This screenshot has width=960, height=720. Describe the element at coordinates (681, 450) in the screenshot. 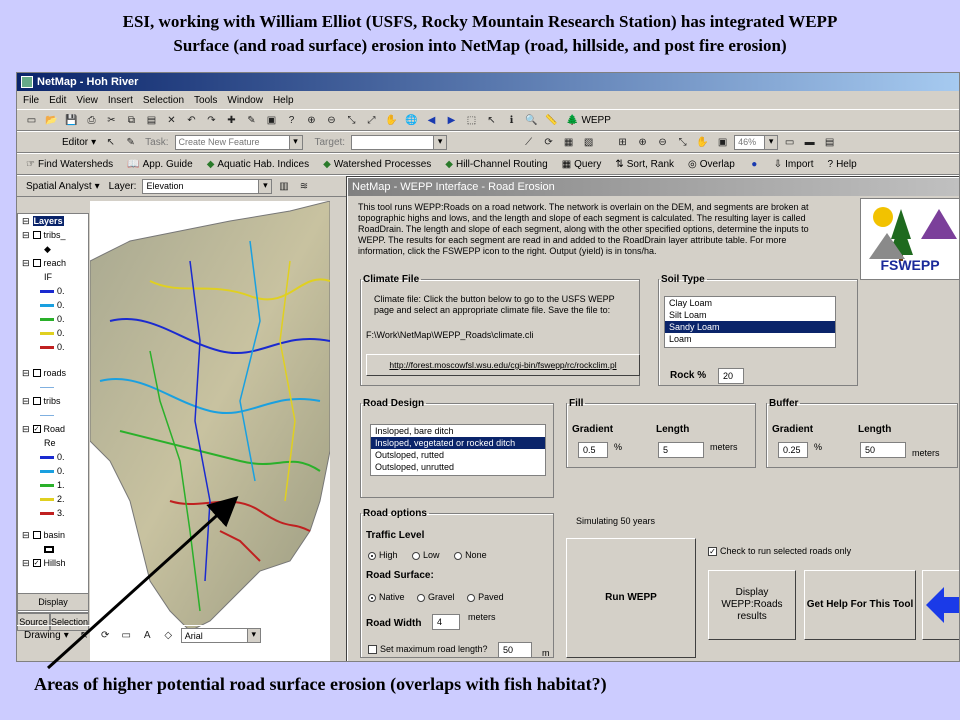

I see `fill-length-input: 5` at that location.